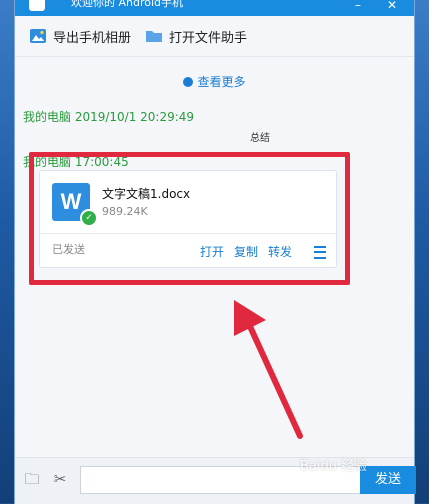 Image resolution: width=429 pixels, height=504 pixels. I want to click on watermark: Baidu 经验, so click(334, 466).